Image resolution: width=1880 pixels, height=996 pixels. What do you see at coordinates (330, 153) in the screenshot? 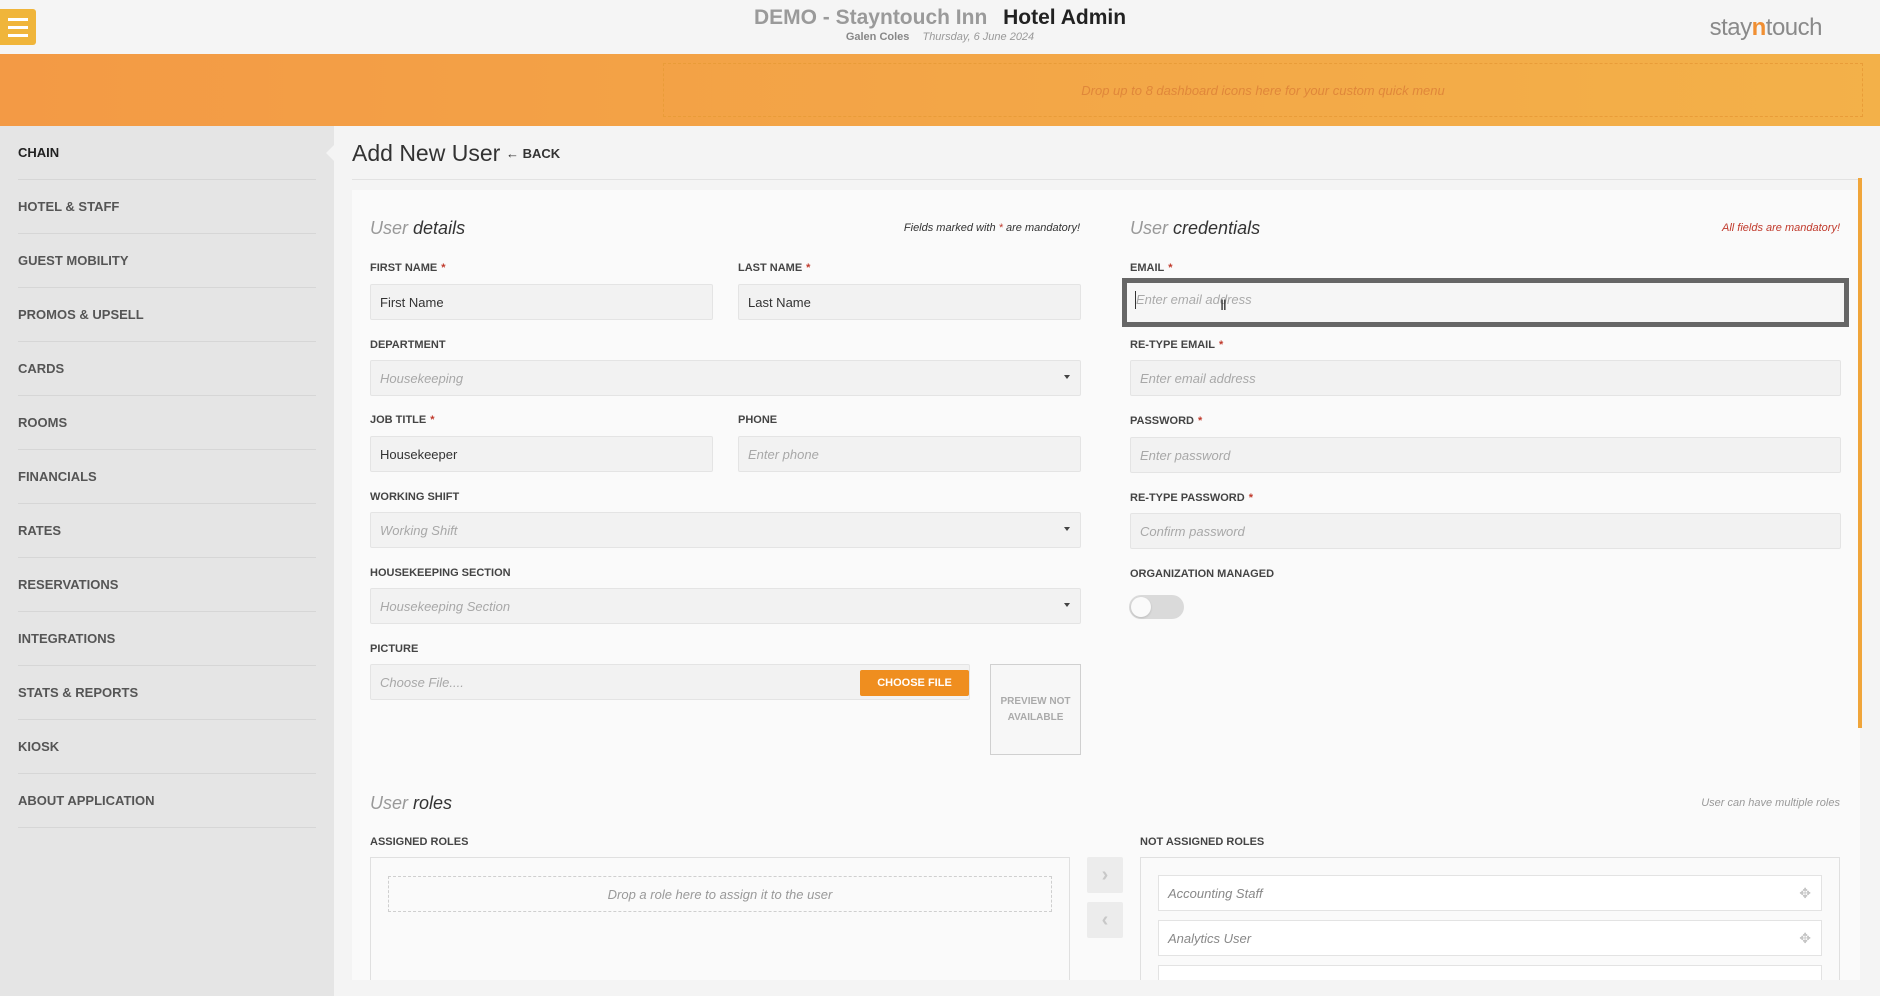
I see `active-item-pointer` at bounding box center [330, 153].